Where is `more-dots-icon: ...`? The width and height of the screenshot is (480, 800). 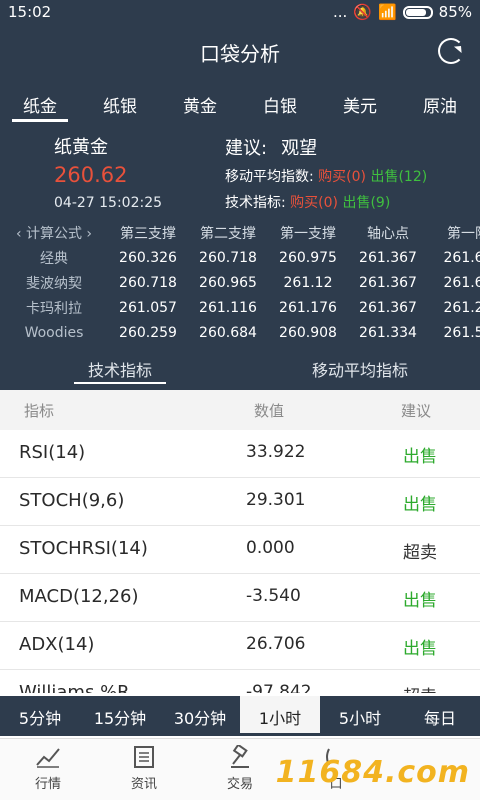 more-dots-icon: ... is located at coordinates (340, 12).